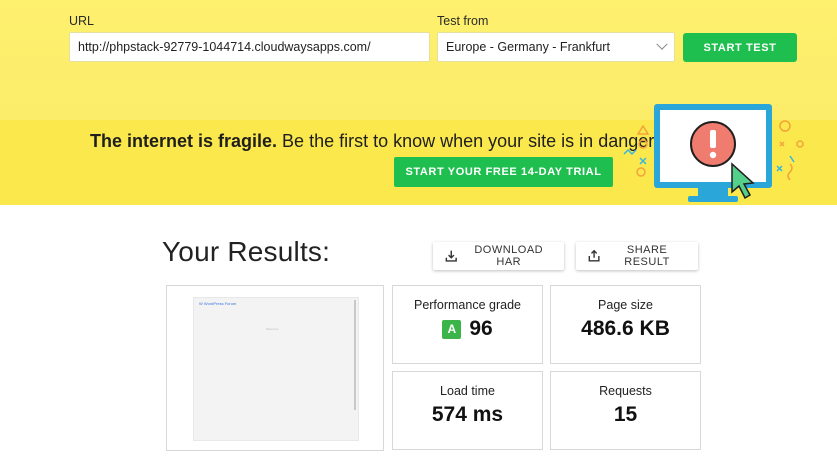 This screenshot has height=469, width=837. I want to click on grade-score: 96, so click(481, 328).